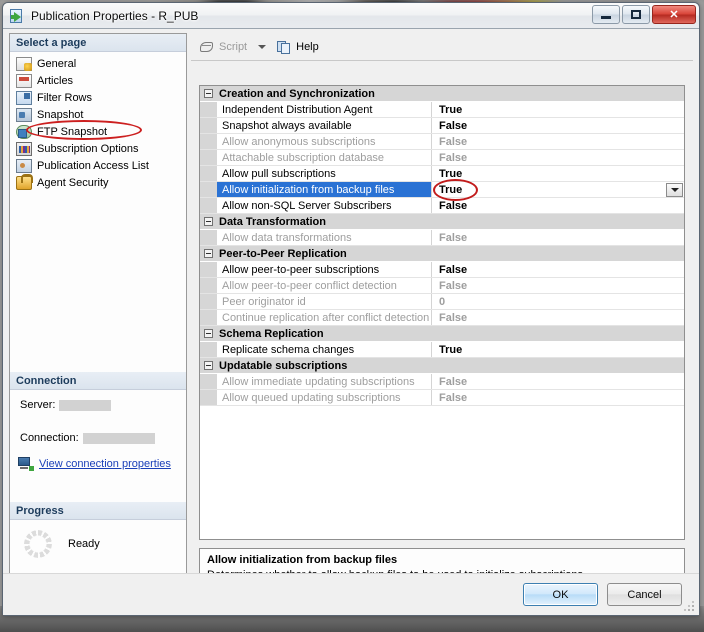 Image resolution: width=704 pixels, height=632 pixels. What do you see at coordinates (324, 285) in the screenshot?
I see `property-name: Allow peer-to-peer conflict detection` at bounding box center [324, 285].